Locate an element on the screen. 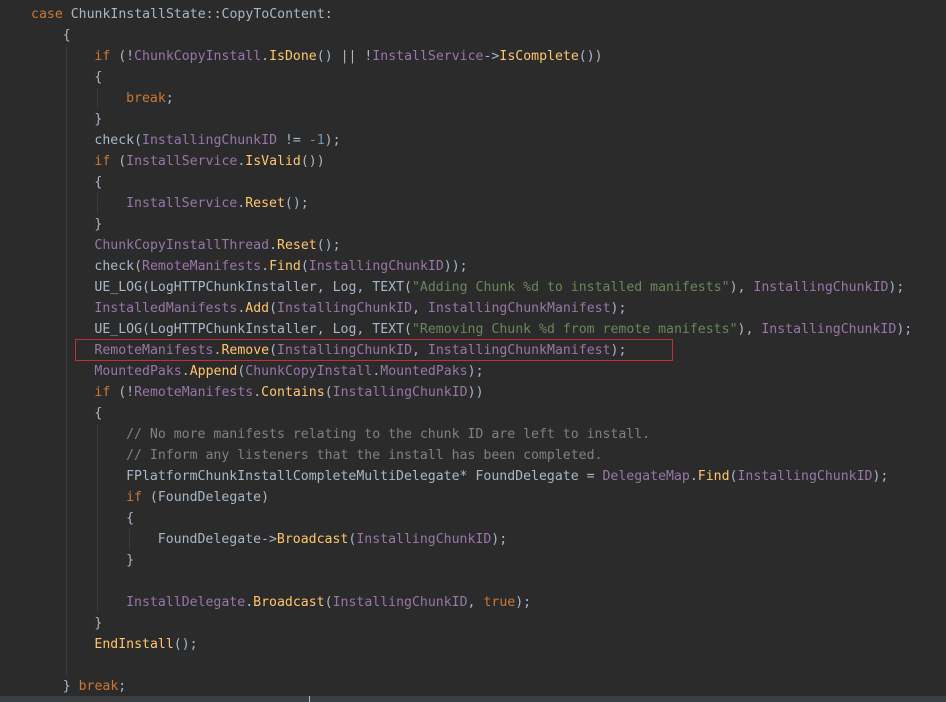 The width and height of the screenshot is (946, 702). code-token-method: Find is located at coordinates (285, 266).